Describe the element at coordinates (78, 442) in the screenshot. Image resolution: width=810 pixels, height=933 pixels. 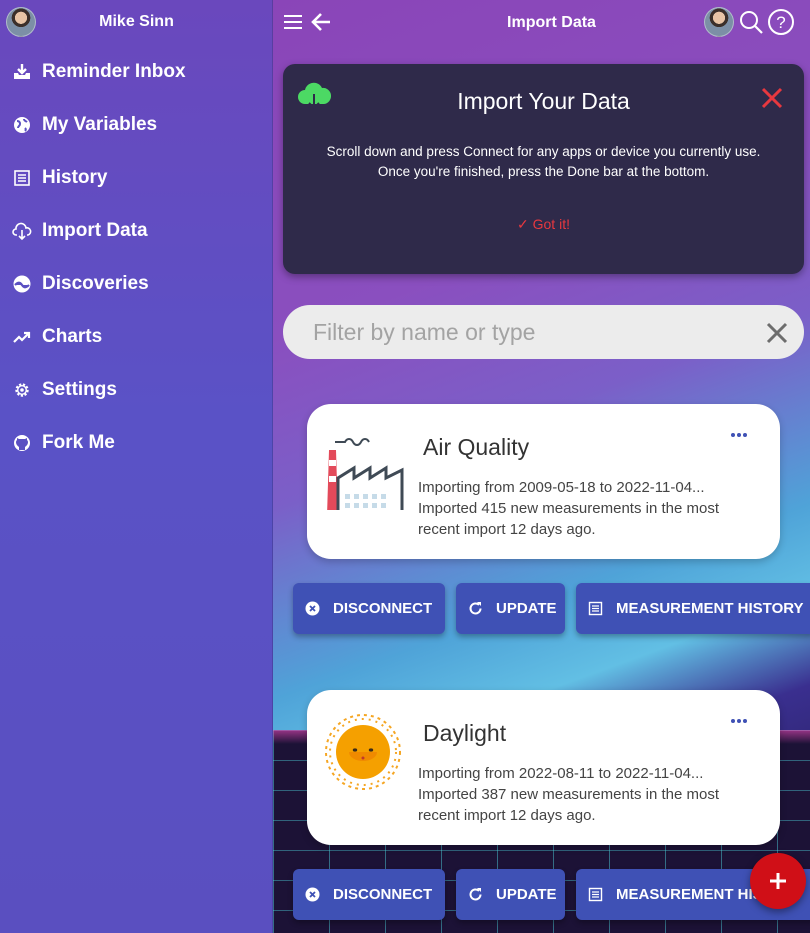
I see `sidebar-item-label: Fork Me` at that location.